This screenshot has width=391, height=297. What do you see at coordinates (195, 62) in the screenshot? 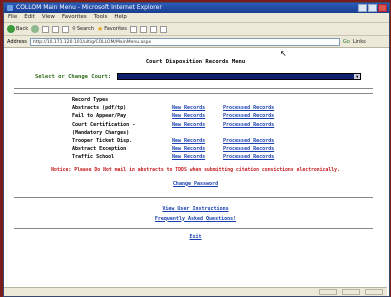
I see `page-title: Court Disposition Records Menu` at bounding box center [195, 62].